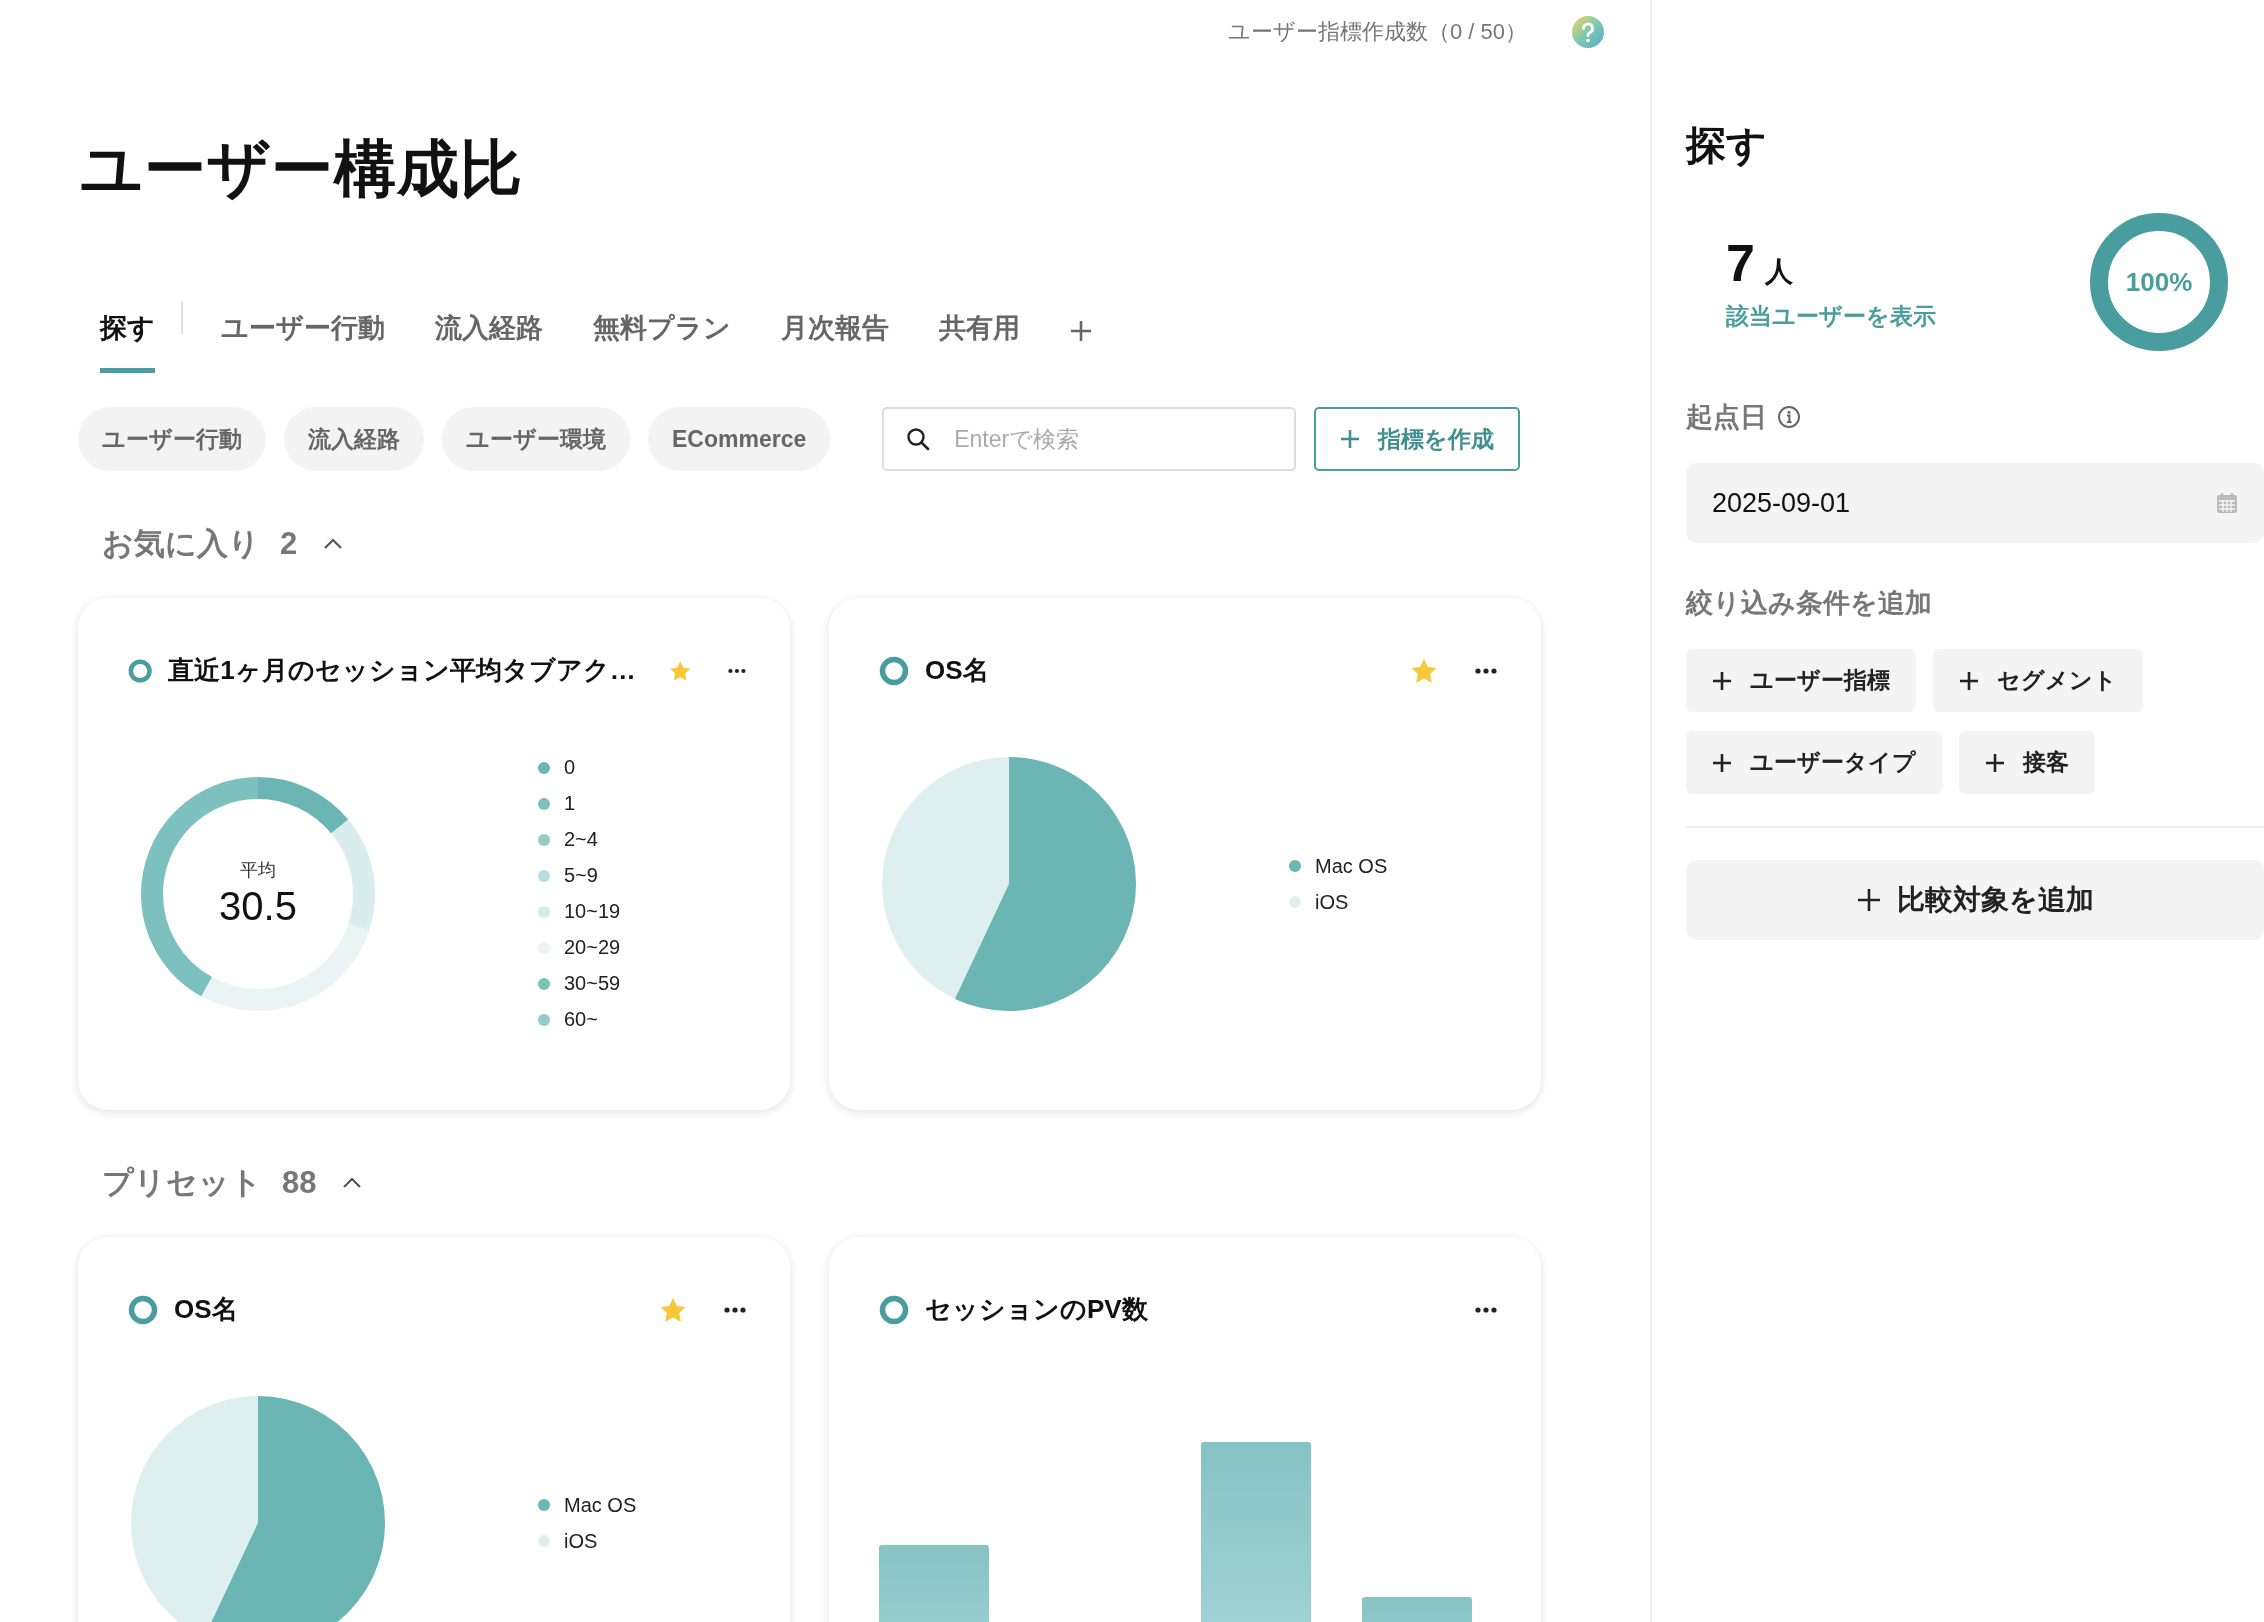  Describe the element at coordinates (536, 439) in the screenshot. I see `filter-chip: ユーザー環境` at that location.